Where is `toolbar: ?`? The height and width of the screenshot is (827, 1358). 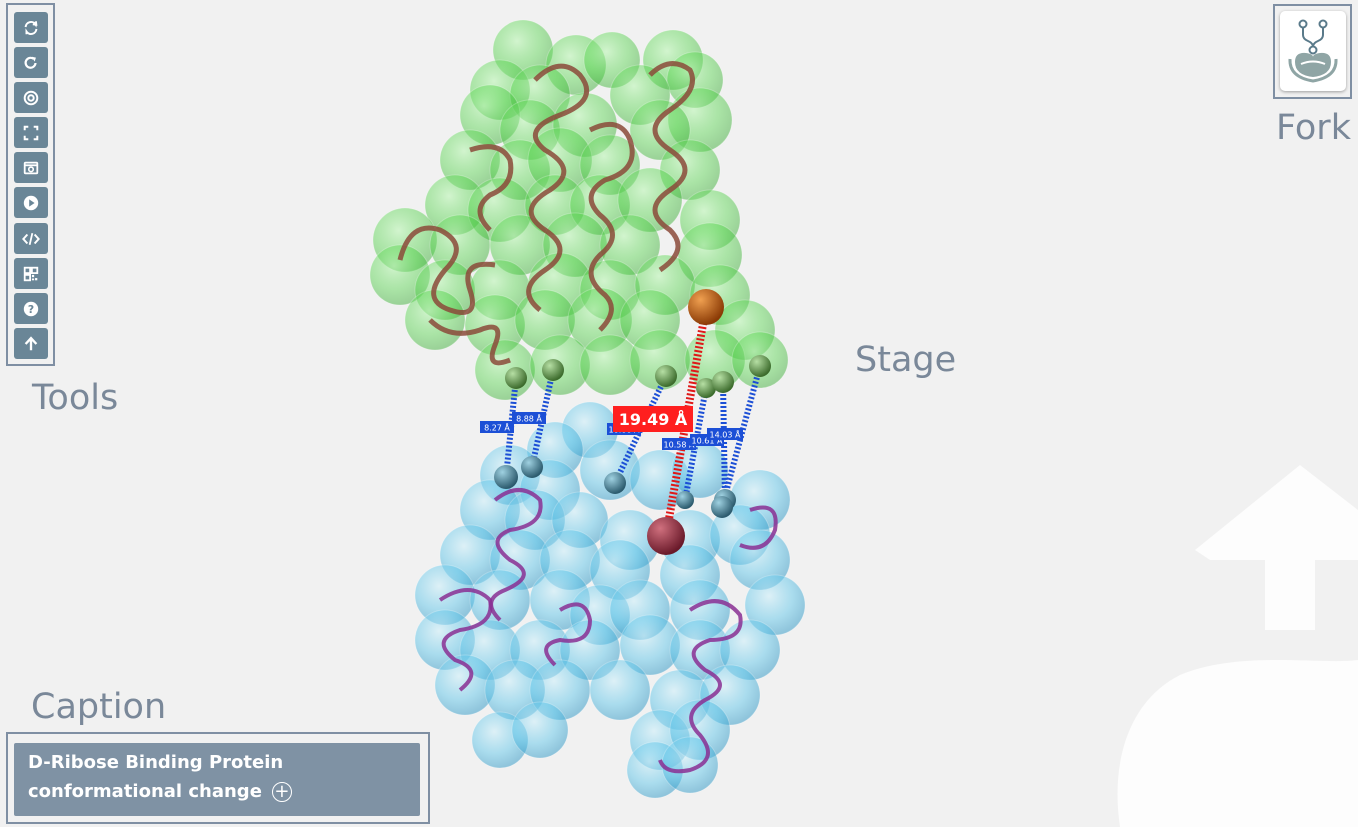
toolbar: ? is located at coordinates (30, 184).